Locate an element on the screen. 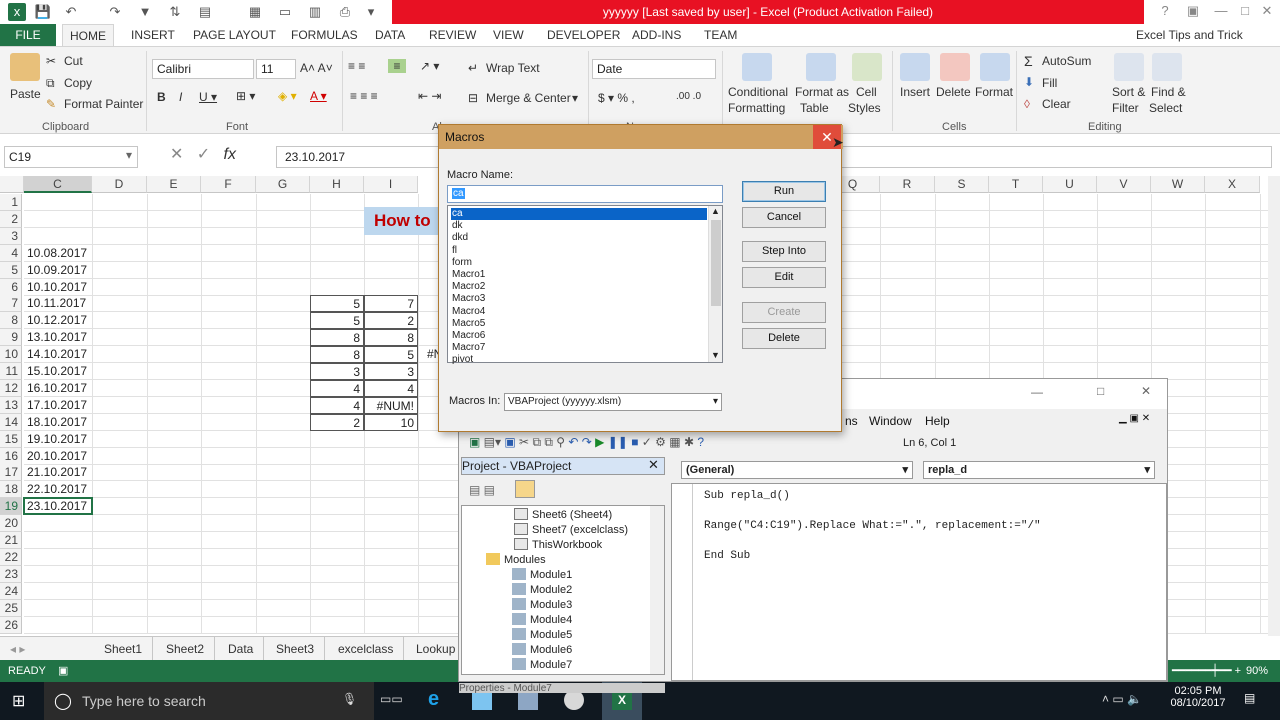 The image size is (1280, 720). macro-list-item: Macro6 is located at coordinates (579, 336).